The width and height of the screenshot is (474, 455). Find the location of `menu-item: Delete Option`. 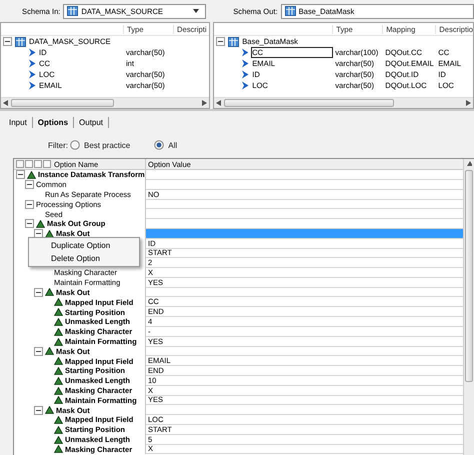

menu-item: Delete Option is located at coordinates (84, 258).